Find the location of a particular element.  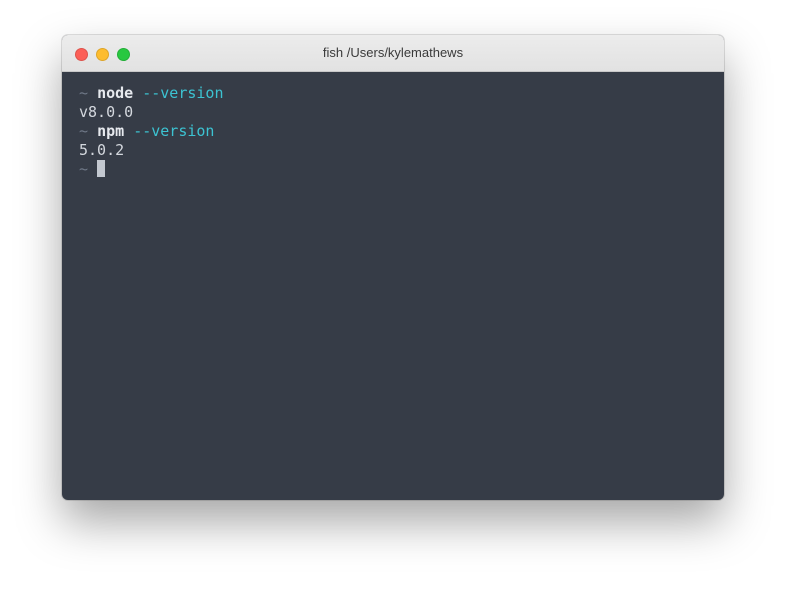

command-line: ~ node --version is located at coordinates (401, 93).